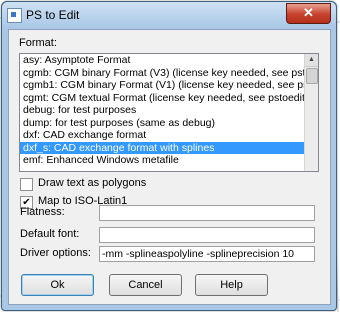  I want to click on format-option-asy: asy: Asymptote Format, so click(163, 60).